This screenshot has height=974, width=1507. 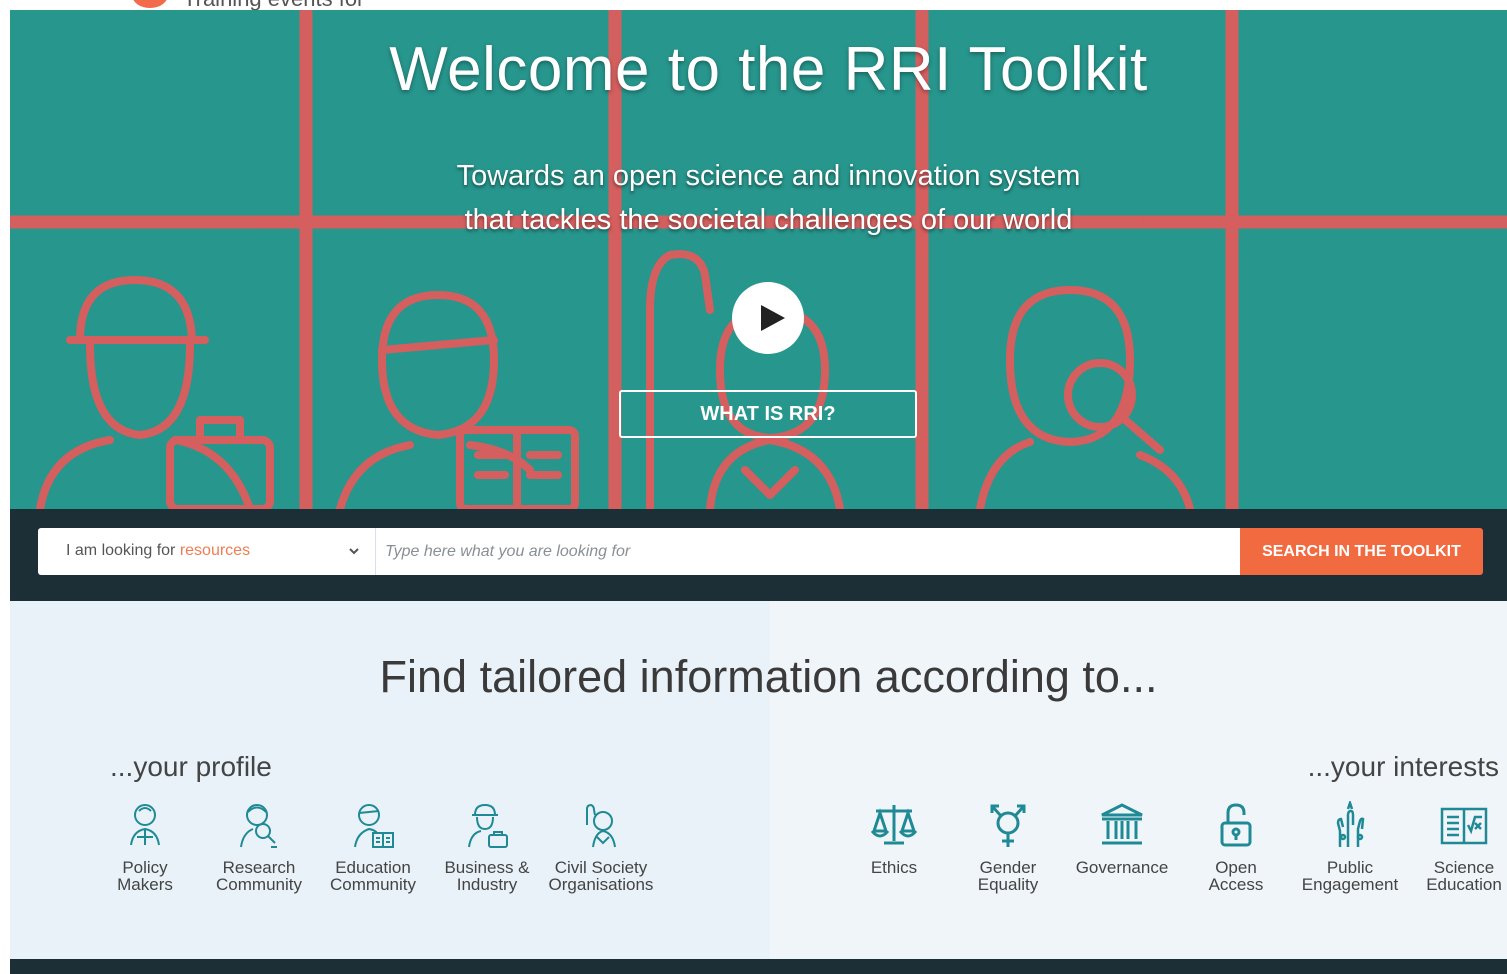 I want to click on interest-label-line2: Engagement, so click(x=1350, y=884).